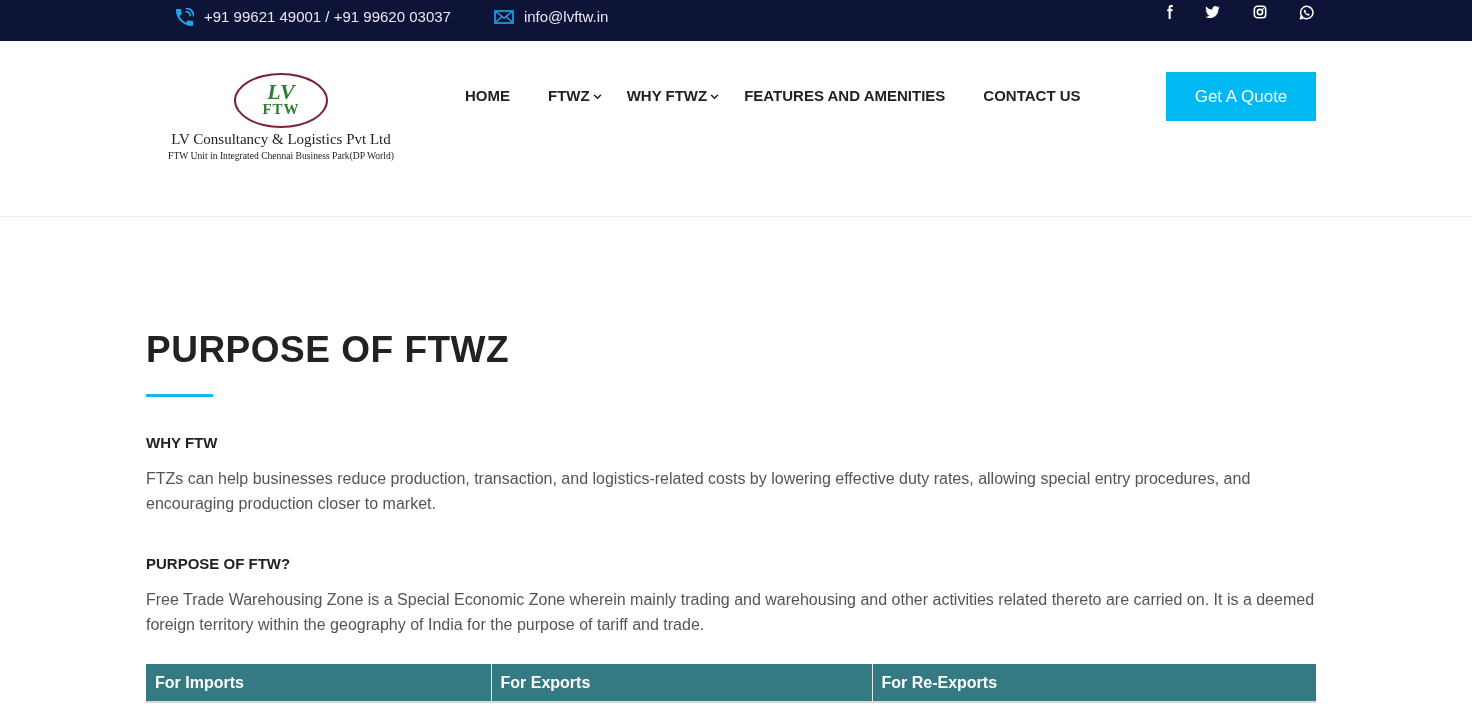  I want to click on logo-mark-text: LV, so click(281, 92).